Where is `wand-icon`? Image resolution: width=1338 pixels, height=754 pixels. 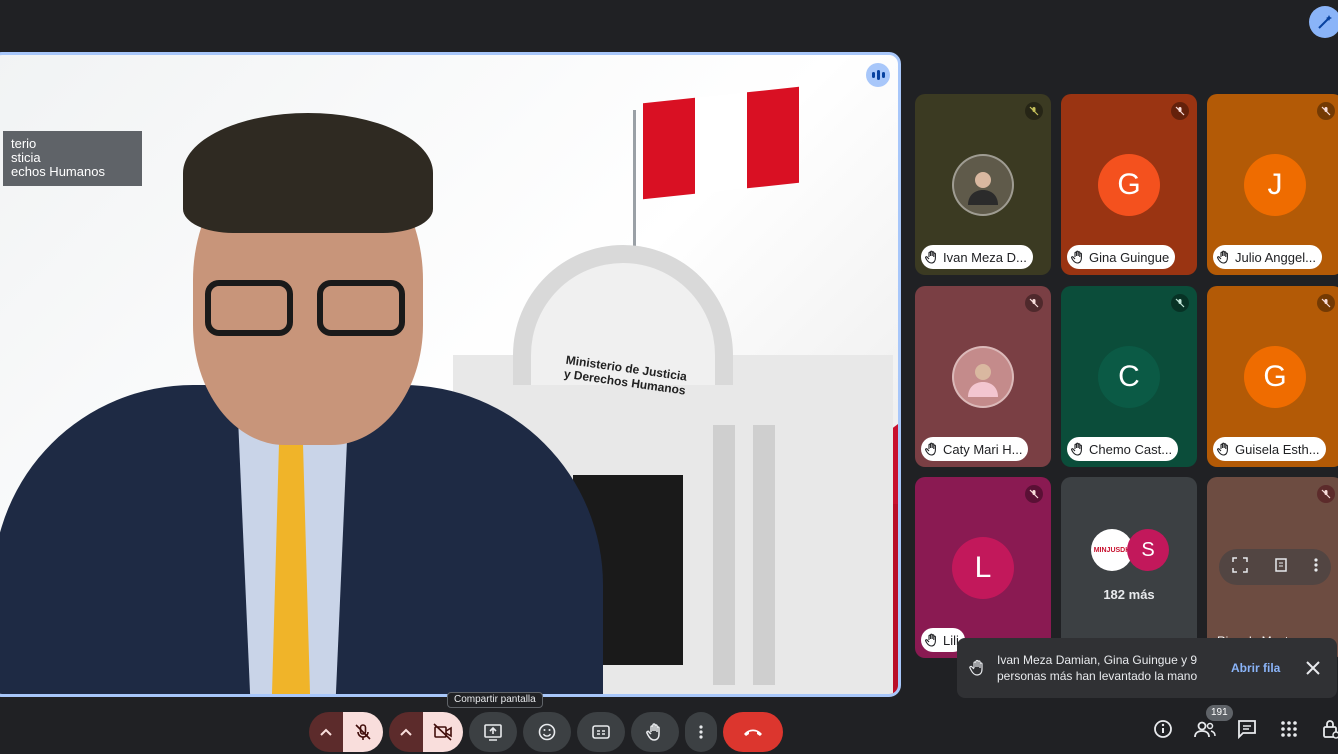
wand-icon is located at coordinates (1325, 22).